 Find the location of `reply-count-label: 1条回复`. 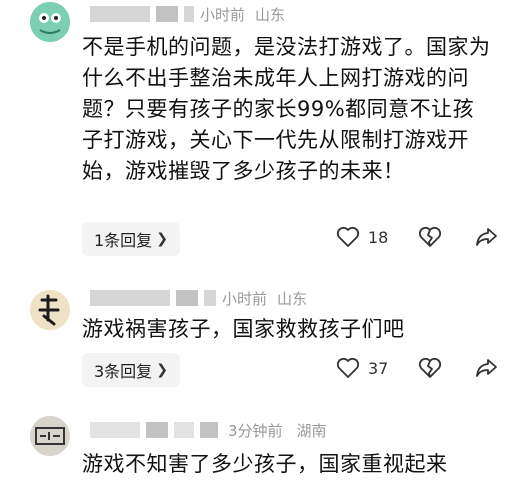

reply-count-label: 1条回复 is located at coordinates (123, 240).